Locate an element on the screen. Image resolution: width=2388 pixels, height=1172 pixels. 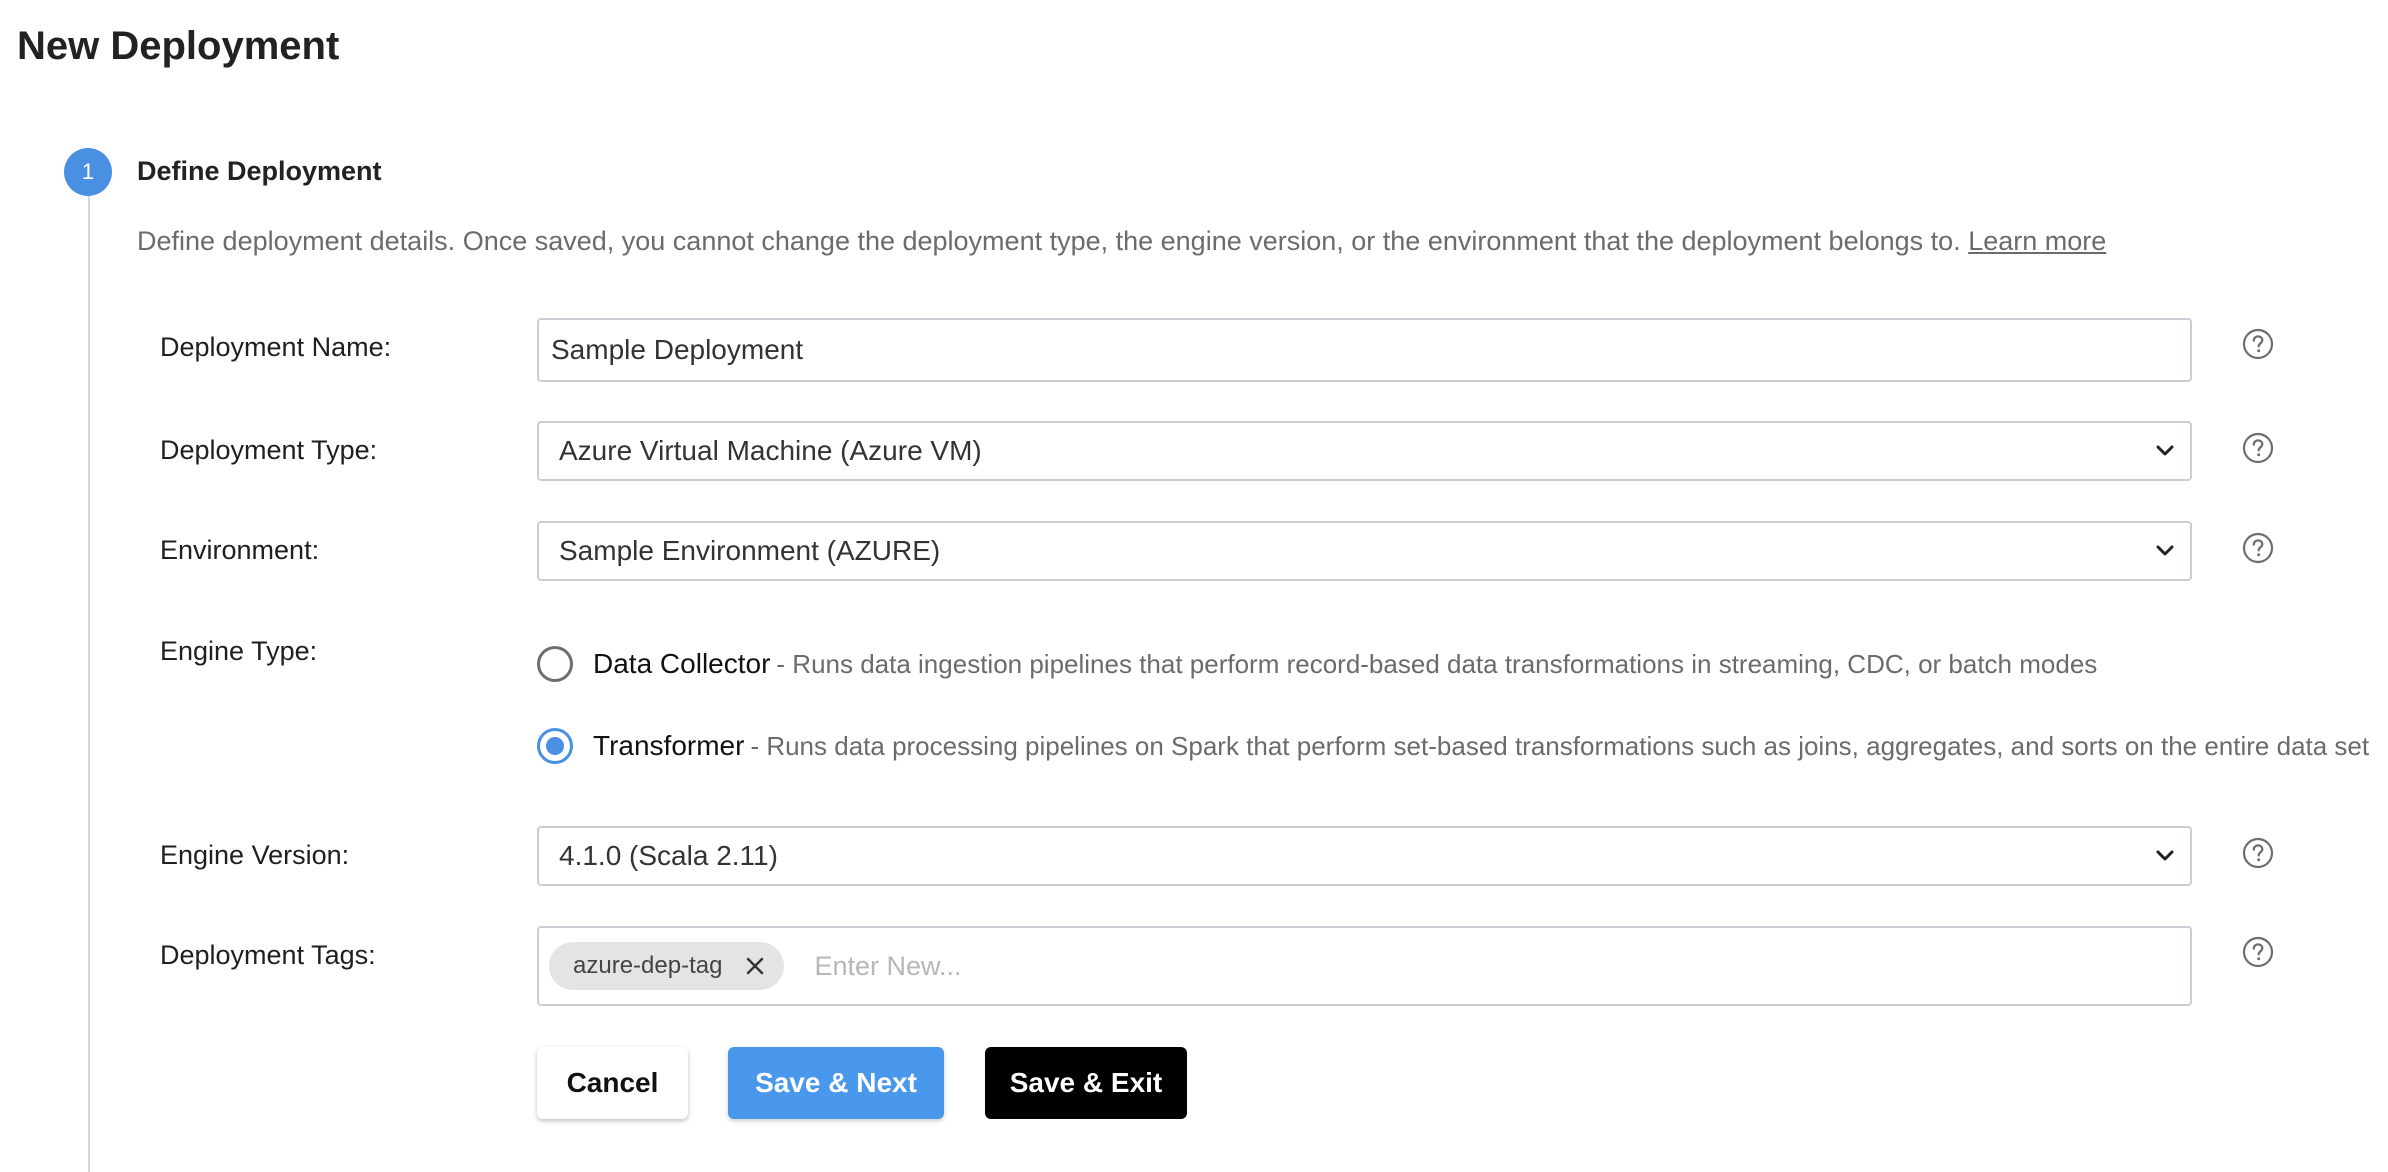
deployment-tags-field: azure-dep-tag is located at coordinates (1364, 966).